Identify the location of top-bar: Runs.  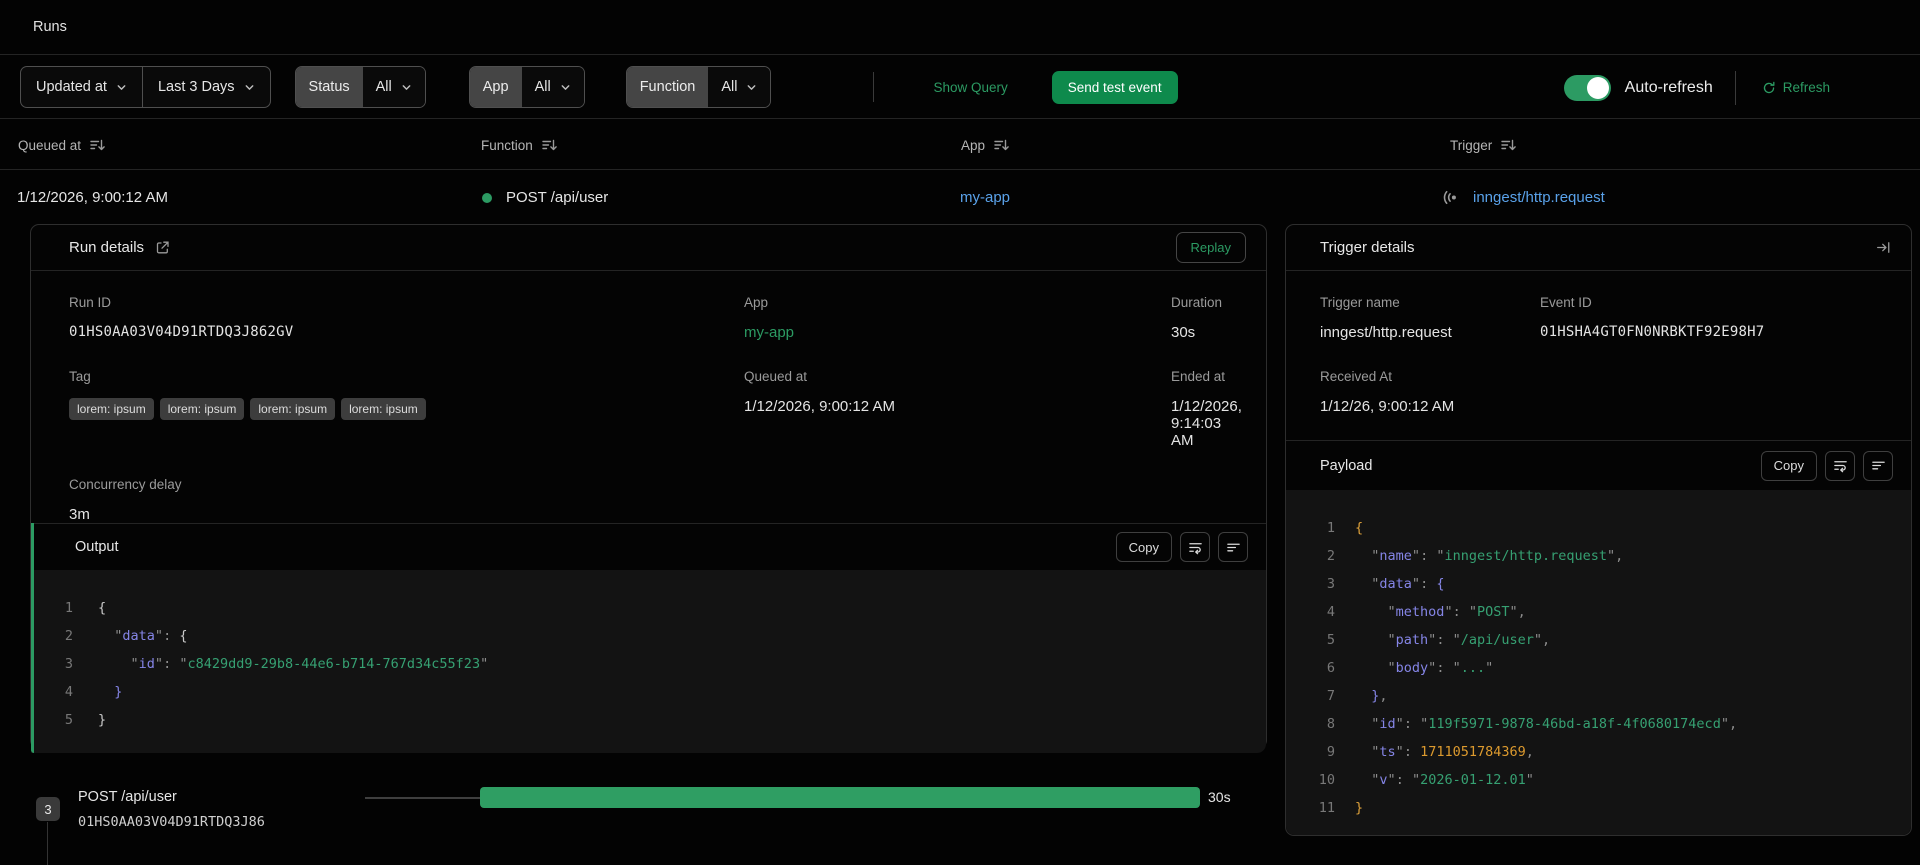
(960, 27).